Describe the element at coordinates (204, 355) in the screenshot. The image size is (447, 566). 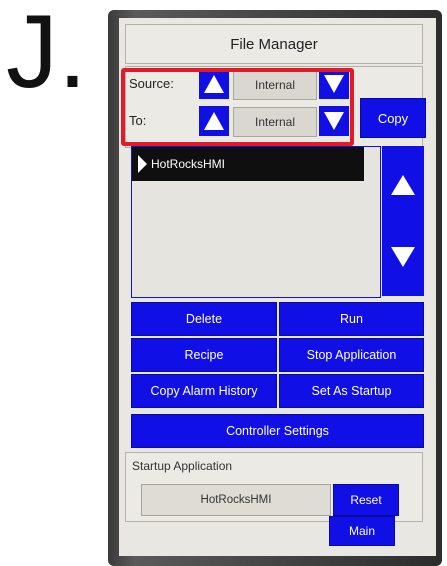
I see `recipe-button: Recipe` at that location.